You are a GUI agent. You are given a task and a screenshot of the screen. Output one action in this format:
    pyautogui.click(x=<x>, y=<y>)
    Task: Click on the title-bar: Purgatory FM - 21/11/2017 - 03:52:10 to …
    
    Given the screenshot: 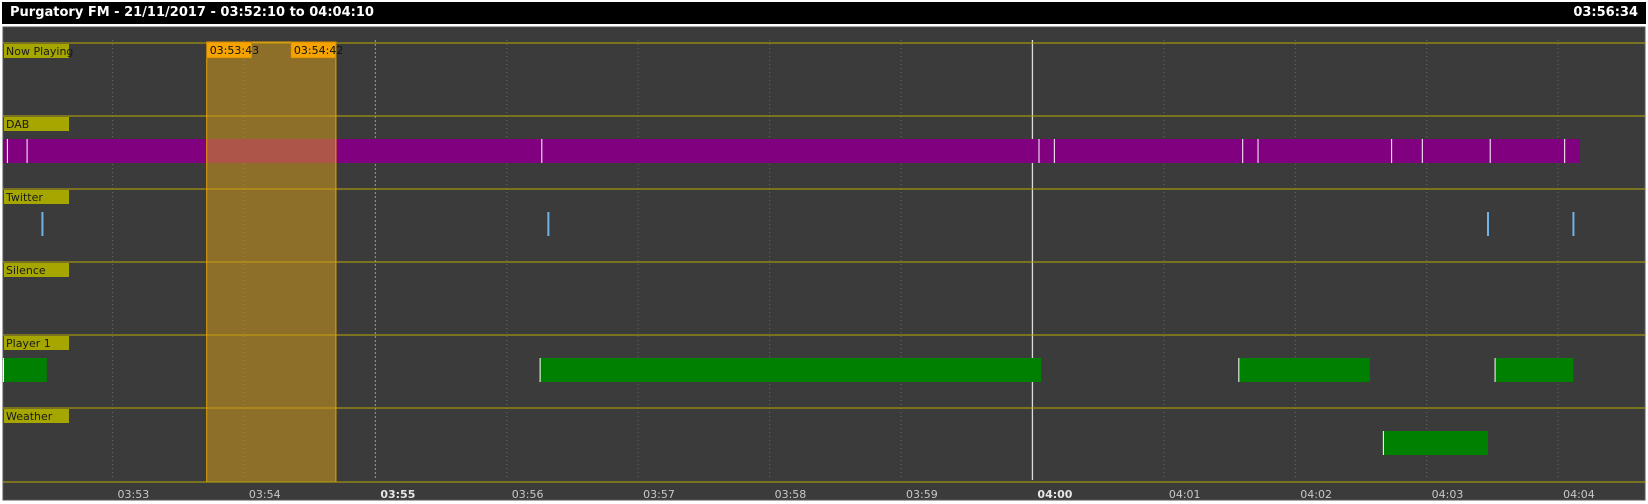 What is the action you would take?
    pyautogui.click(x=824, y=13)
    